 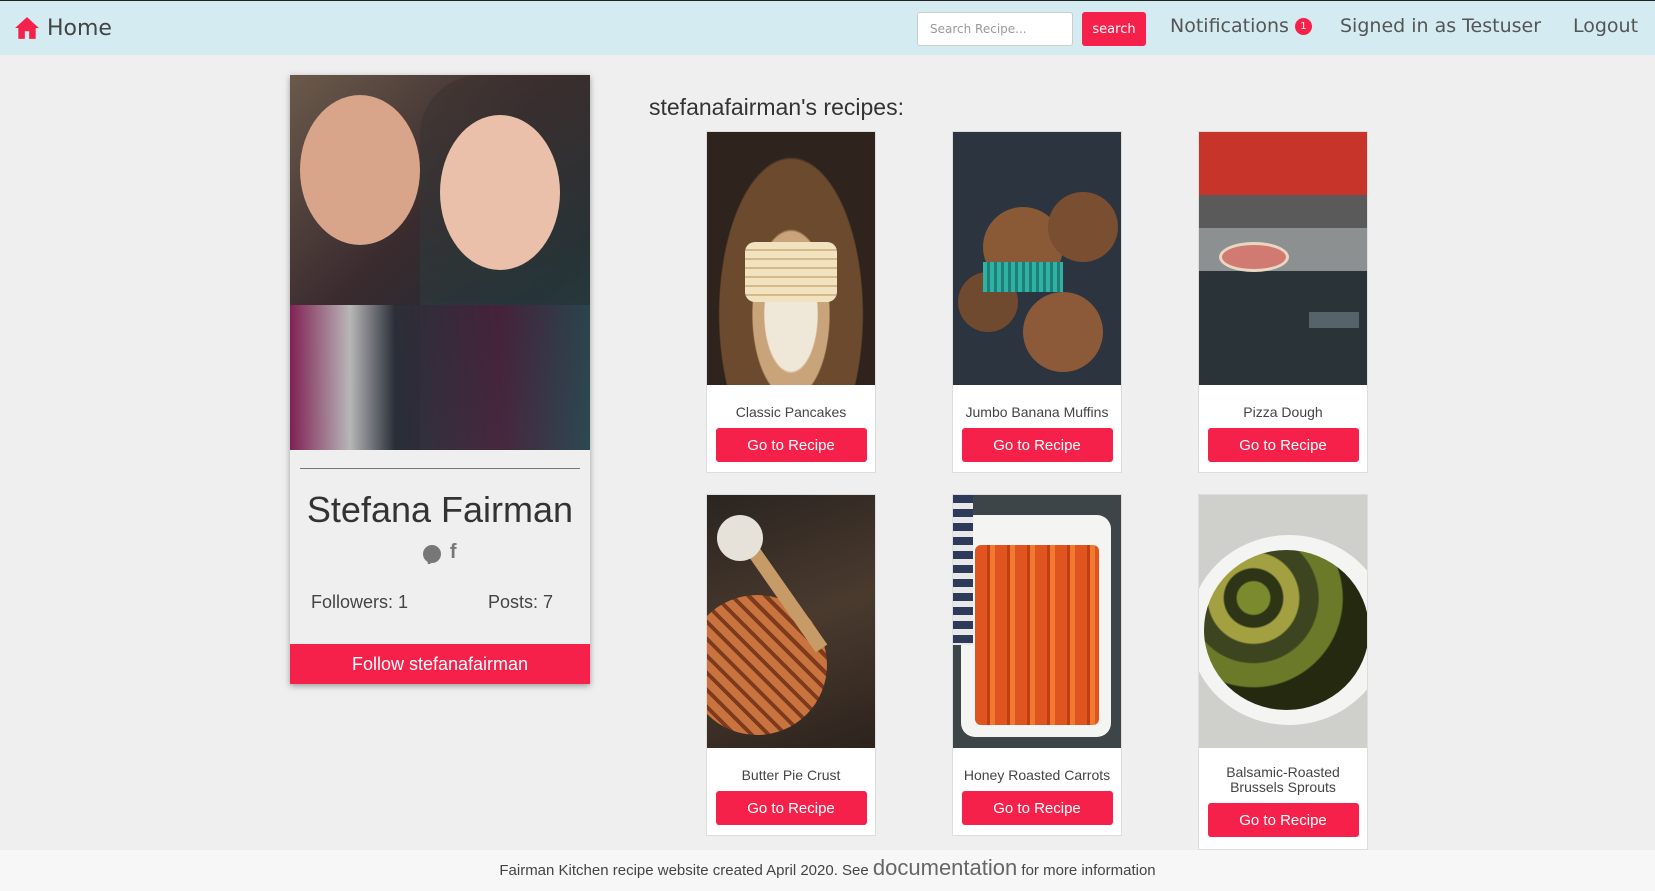 What do you see at coordinates (1037, 412) in the screenshot?
I see `recipe-title: Jumbo Banana Muffins` at bounding box center [1037, 412].